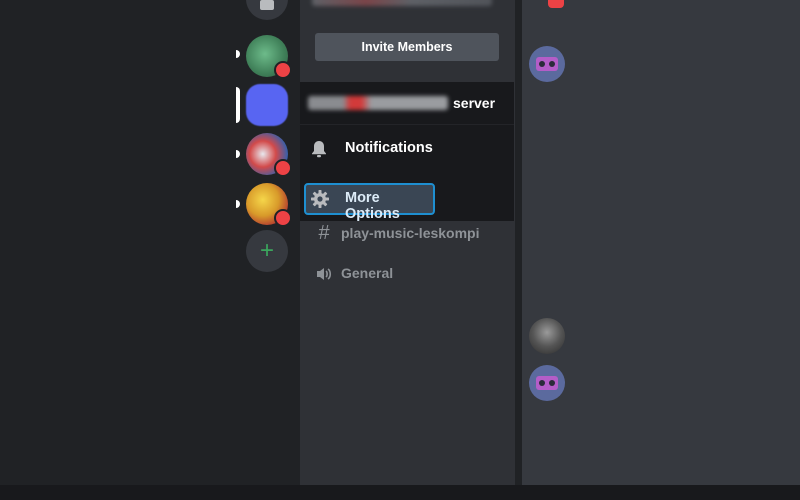  What do you see at coordinates (474, 103) in the screenshot?
I see `server-name-suffix: server` at bounding box center [474, 103].